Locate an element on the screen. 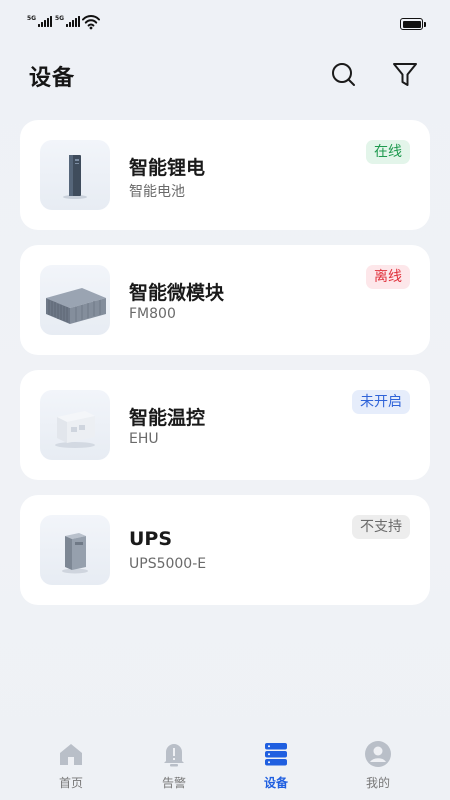  tab-profile: 我的 is located at coordinates (378, 765).